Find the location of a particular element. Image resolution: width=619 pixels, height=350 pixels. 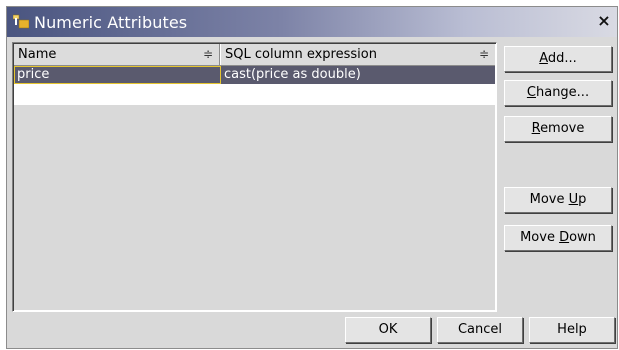

column-header-name: Name ≑ is located at coordinates (117, 54).